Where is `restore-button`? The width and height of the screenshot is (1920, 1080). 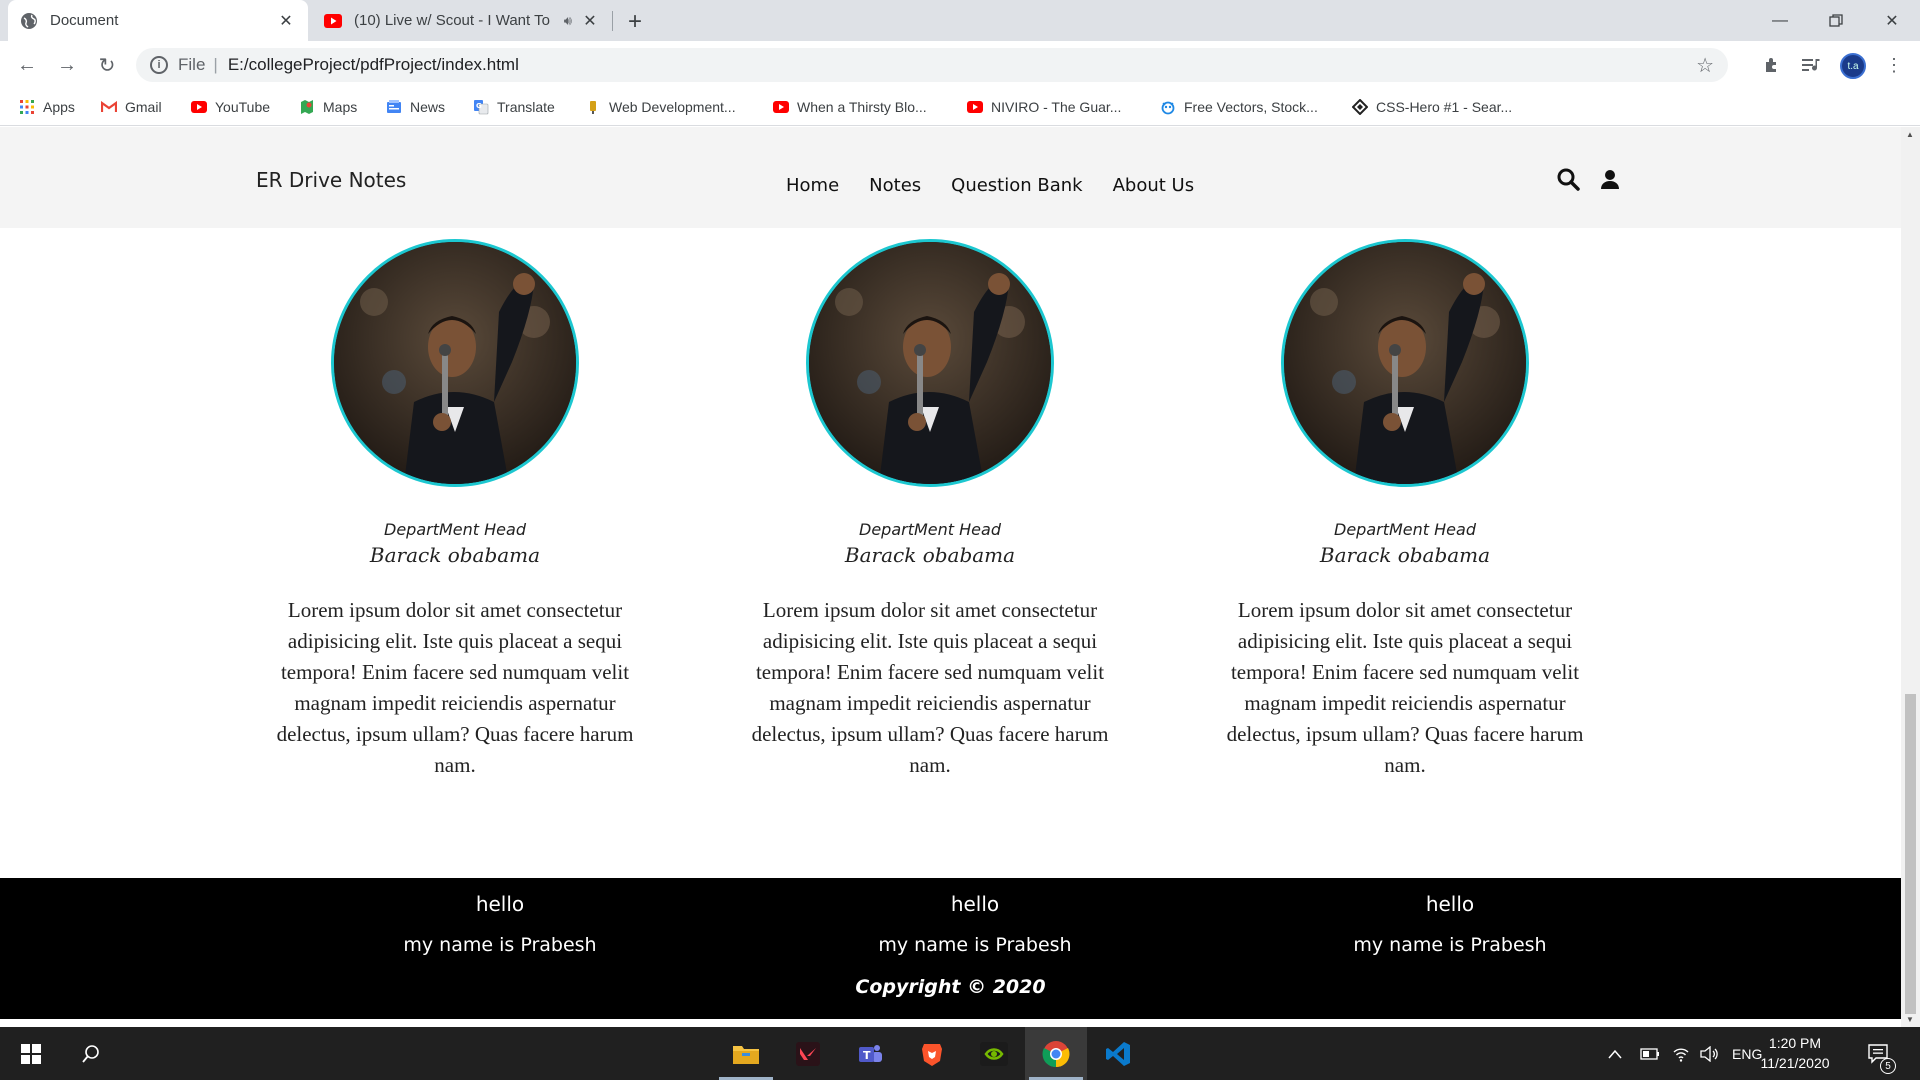
restore-button is located at coordinates (1836, 20).